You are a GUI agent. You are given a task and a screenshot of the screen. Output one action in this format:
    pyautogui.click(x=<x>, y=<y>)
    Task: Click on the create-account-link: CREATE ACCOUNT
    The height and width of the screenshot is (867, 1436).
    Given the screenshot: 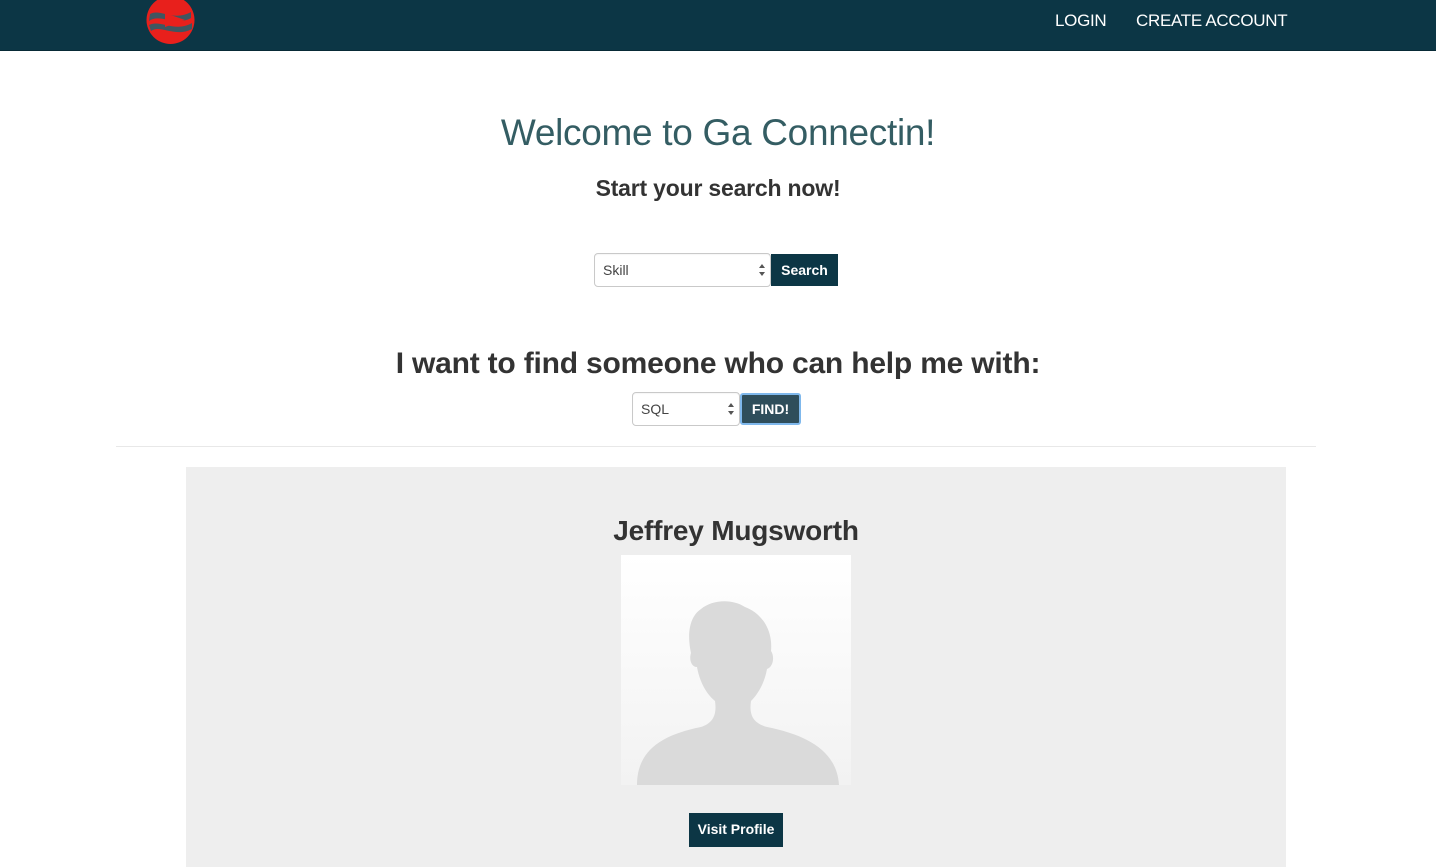 What is the action you would take?
    pyautogui.click(x=1212, y=21)
    